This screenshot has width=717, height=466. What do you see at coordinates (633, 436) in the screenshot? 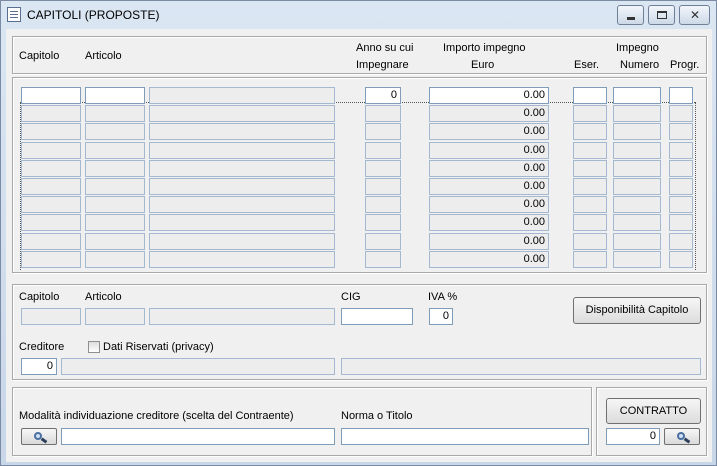
I see `contratto-input: 0` at bounding box center [633, 436].